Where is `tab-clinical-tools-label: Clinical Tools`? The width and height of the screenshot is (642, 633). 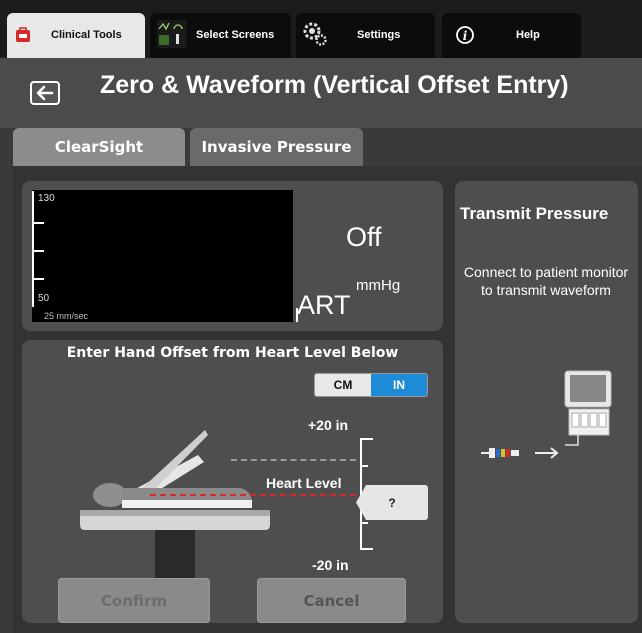 tab-clinical-tools-label: Clinical Tools is located at coordinates (86, 35).